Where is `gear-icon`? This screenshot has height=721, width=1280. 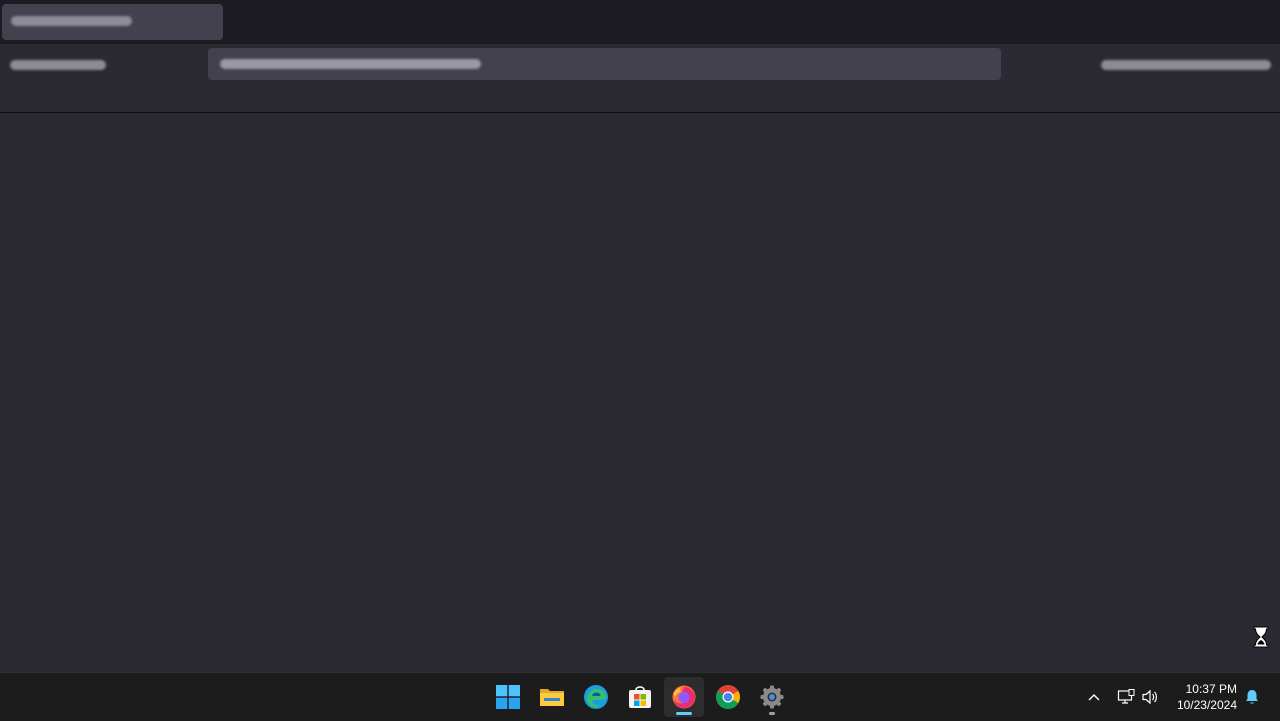
gear-icon is located at coordinates (772, 697).